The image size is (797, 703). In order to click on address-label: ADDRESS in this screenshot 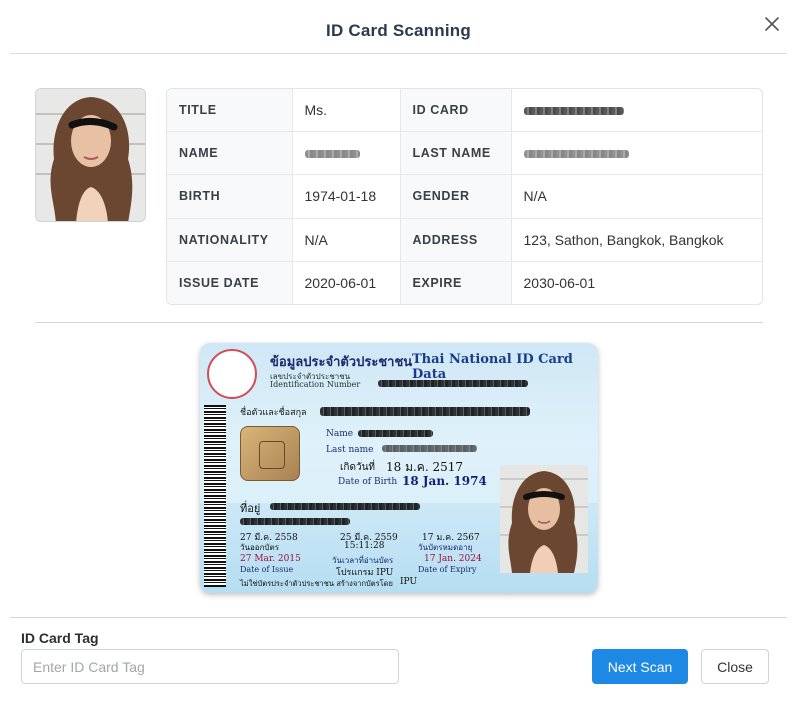, I will do `click(456, 240)`.